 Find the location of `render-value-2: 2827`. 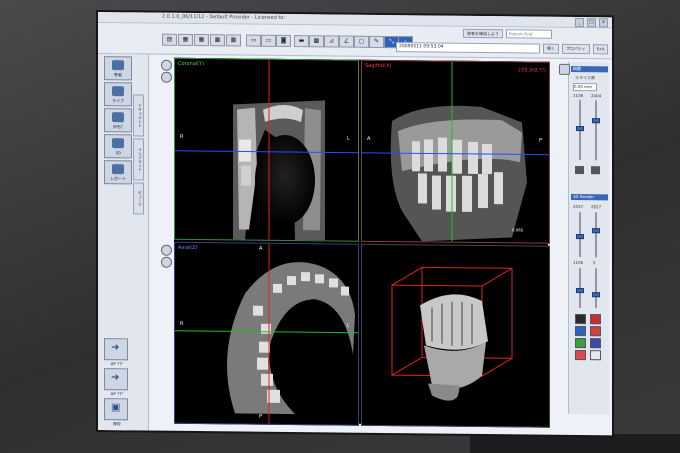

render-value-2: 2827 is located at coordinates (596, 207).